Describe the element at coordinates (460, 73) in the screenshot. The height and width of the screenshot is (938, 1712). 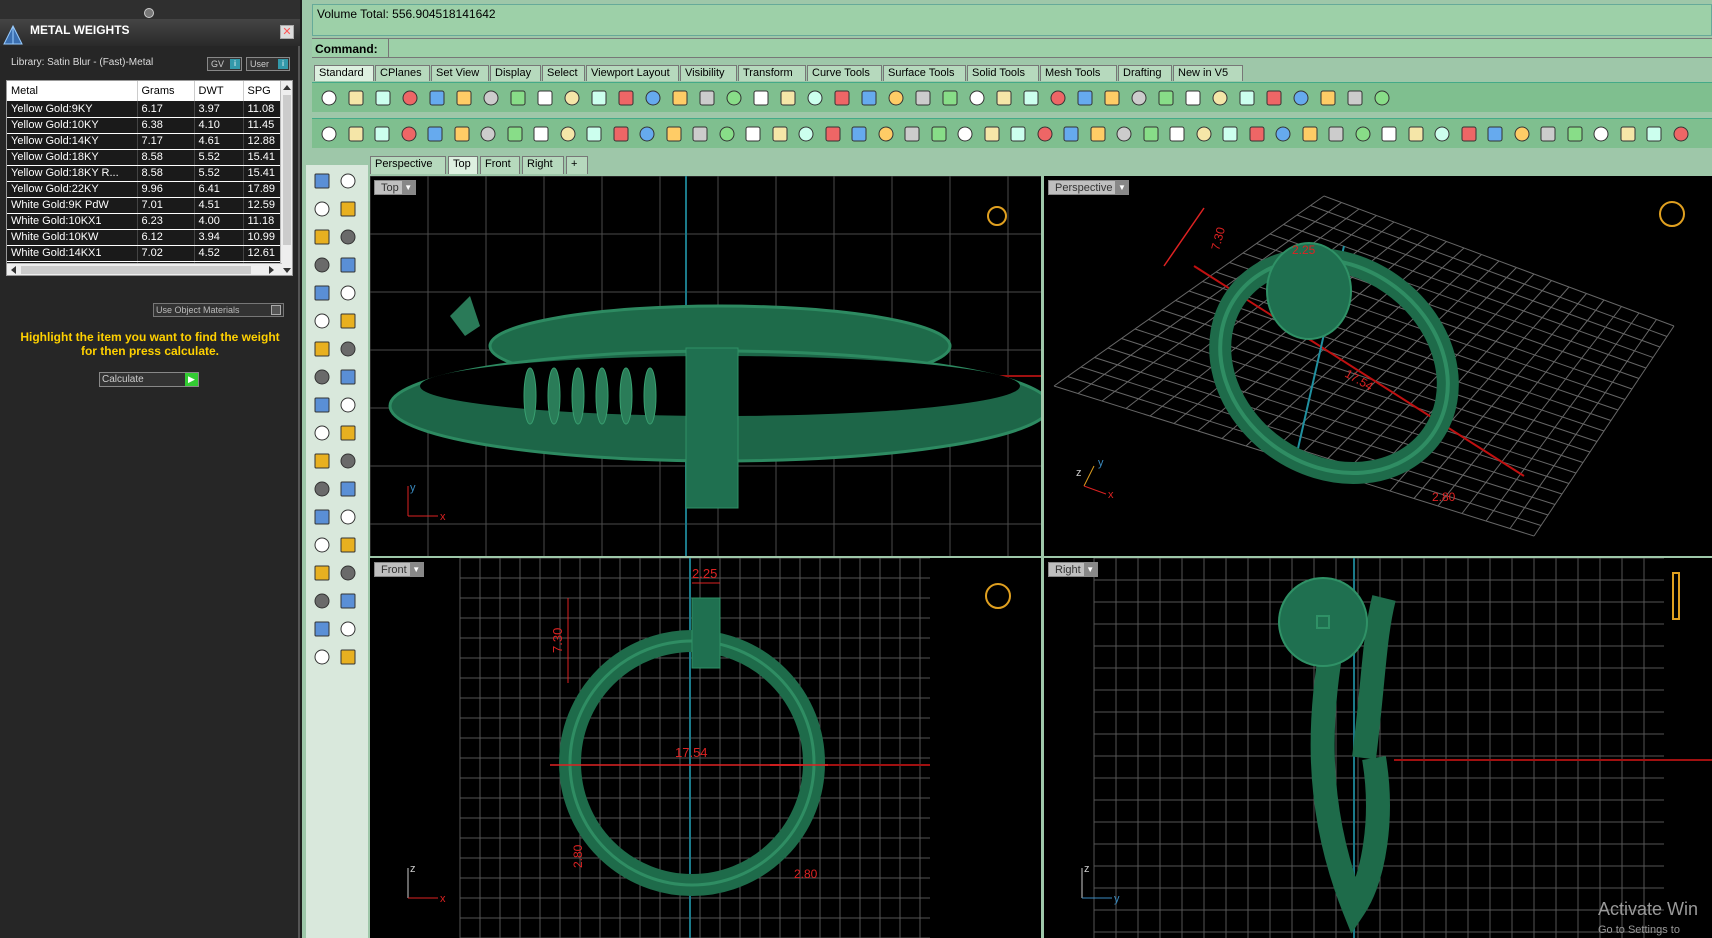
I see `toolbar-tab-set-view: Set View` at that location.